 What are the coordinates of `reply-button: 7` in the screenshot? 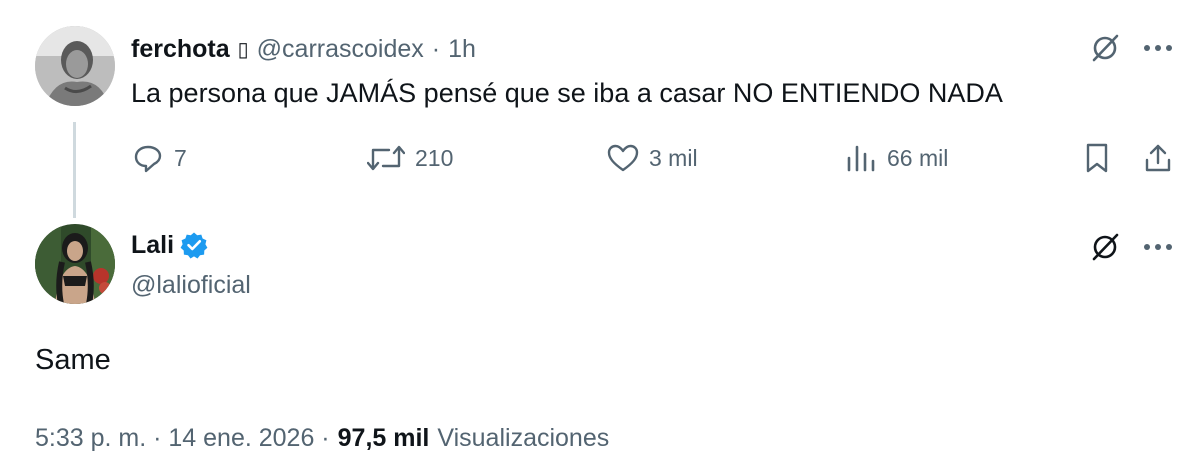 It's located at (159, 158).